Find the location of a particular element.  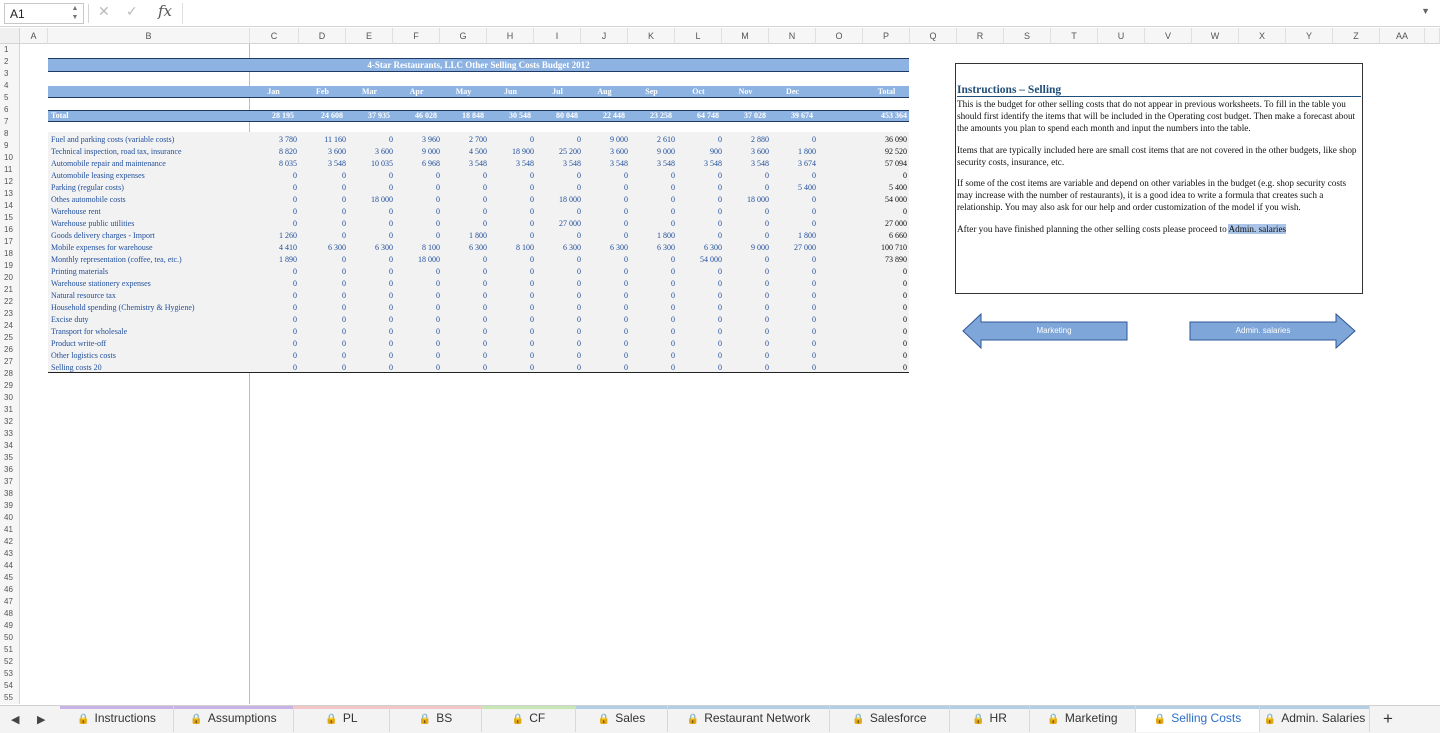

sheet-tab-selling-costs: 🔒 Selling Costs is located at coordinates (1198, 719).